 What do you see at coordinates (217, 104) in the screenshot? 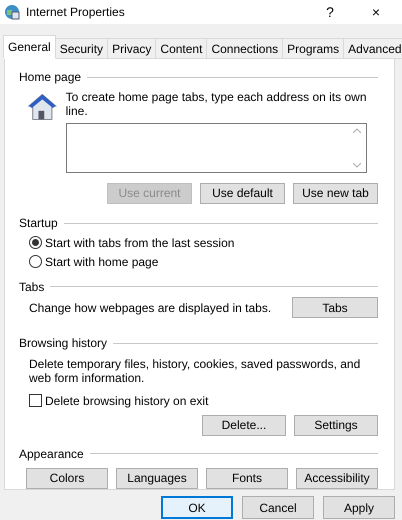
I see `instruction-text: To create home page tabs, type each address on its own line.` at bounding box center [217, 104].